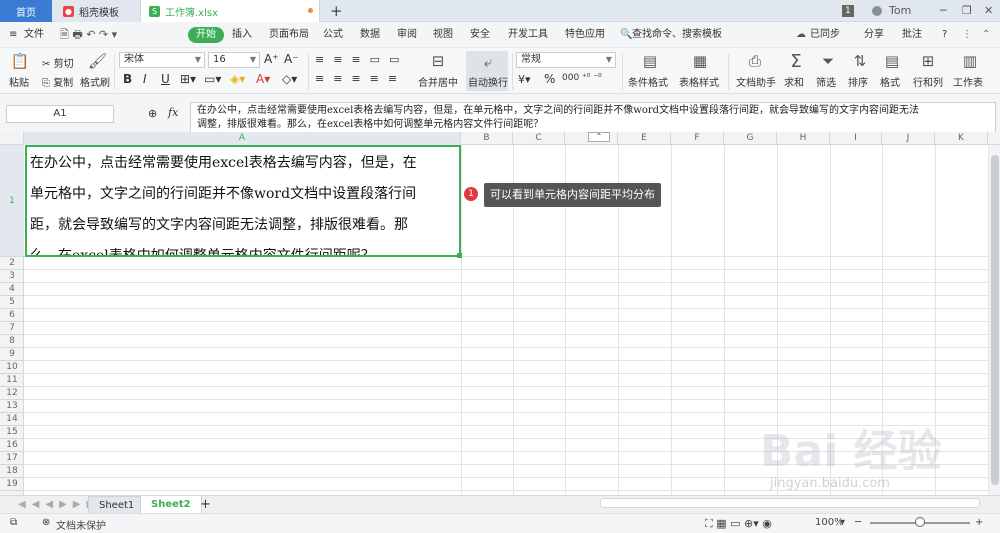  I want to click on horizontal-scrollbar, so click(790, 503).